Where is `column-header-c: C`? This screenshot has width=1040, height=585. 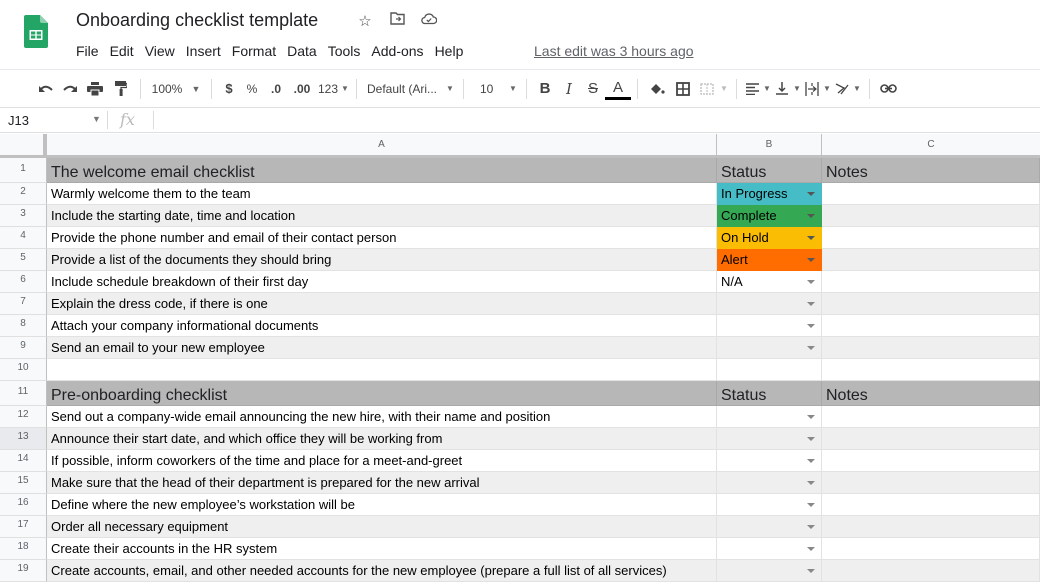 column-header-c: C is located at coordinates (931, 144).